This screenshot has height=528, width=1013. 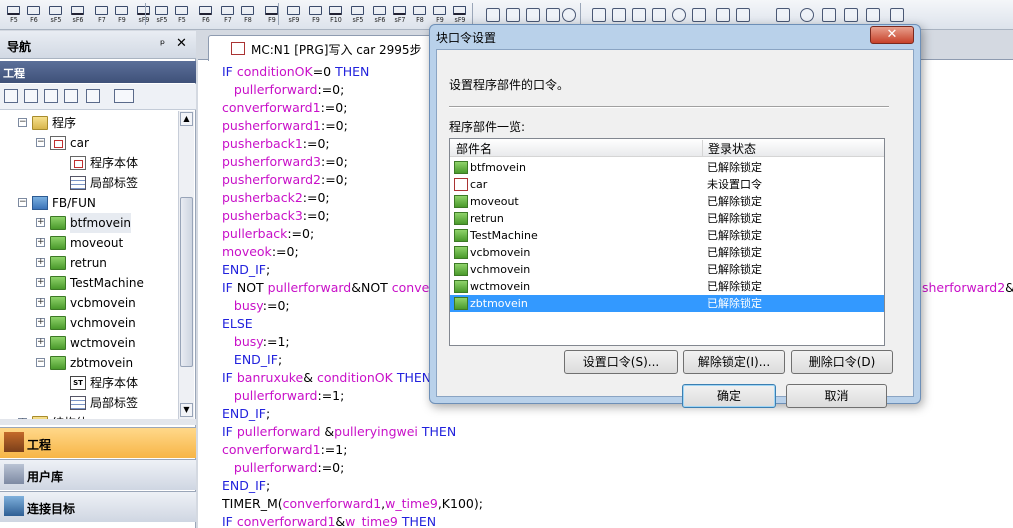 What do you see at coordinates (892, 35) in the screenshot?
I see `dialog-close-button: ✕` at bounding box center [892, 35].